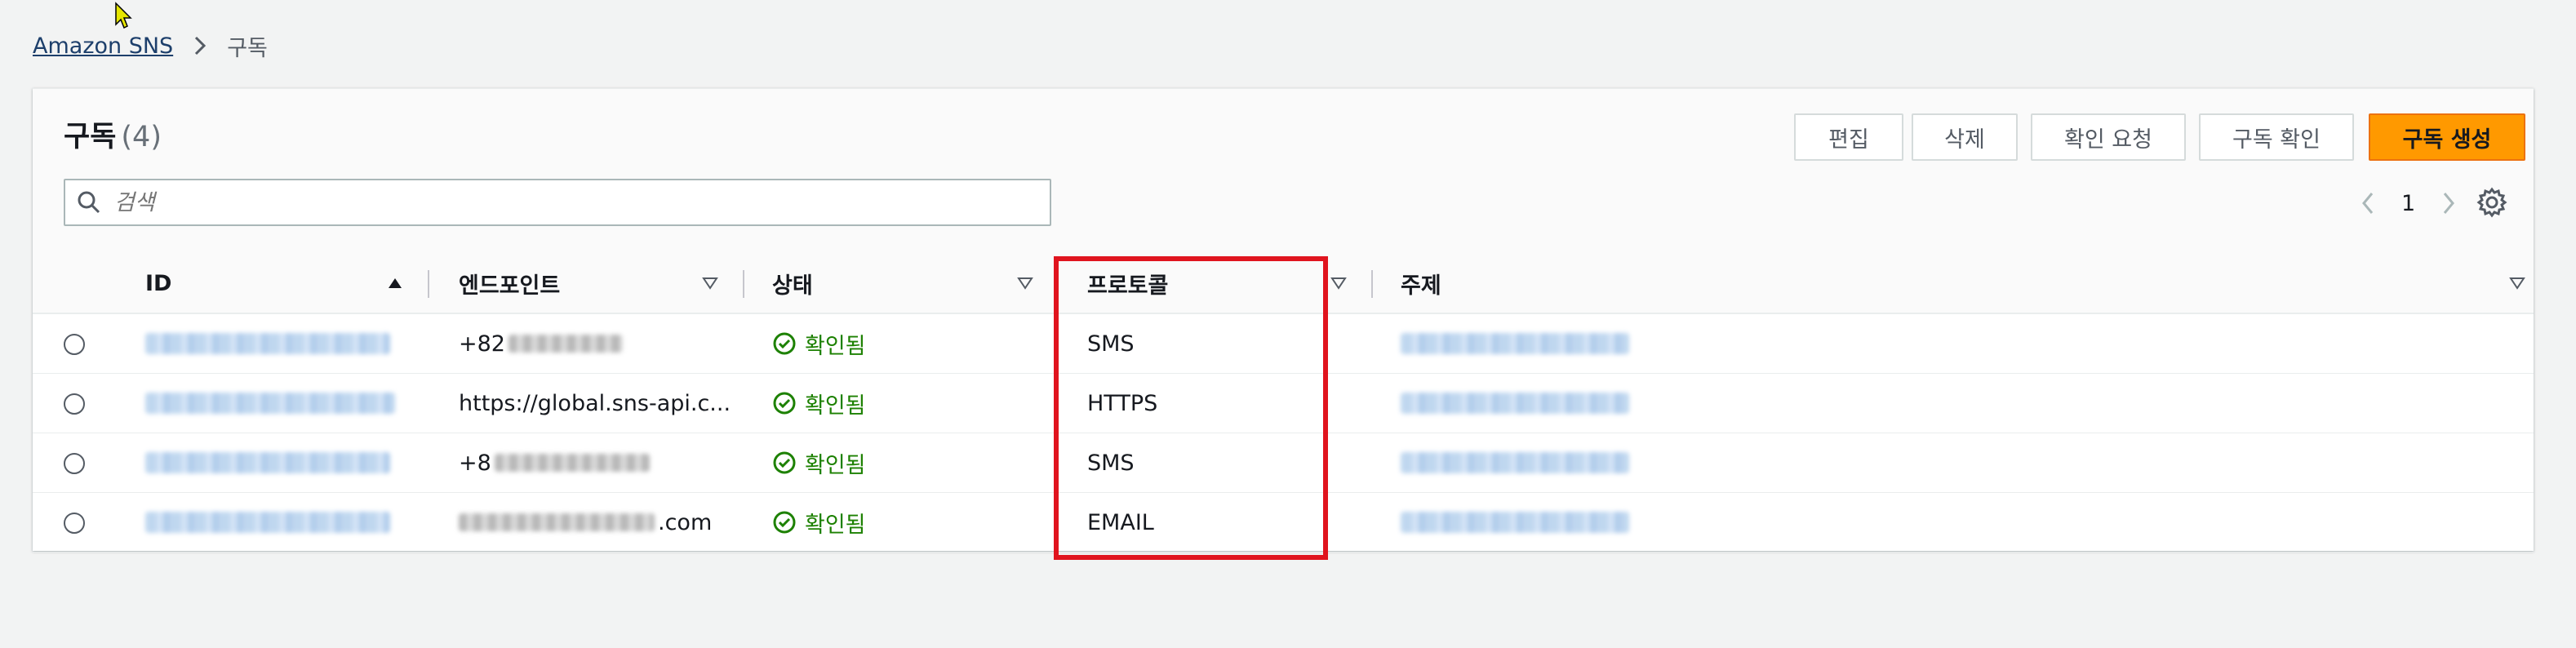 Image resolution: width=2576 pixels, height=648 pixels. I want to click on endpoint-cell: .com, so click(585, 522).